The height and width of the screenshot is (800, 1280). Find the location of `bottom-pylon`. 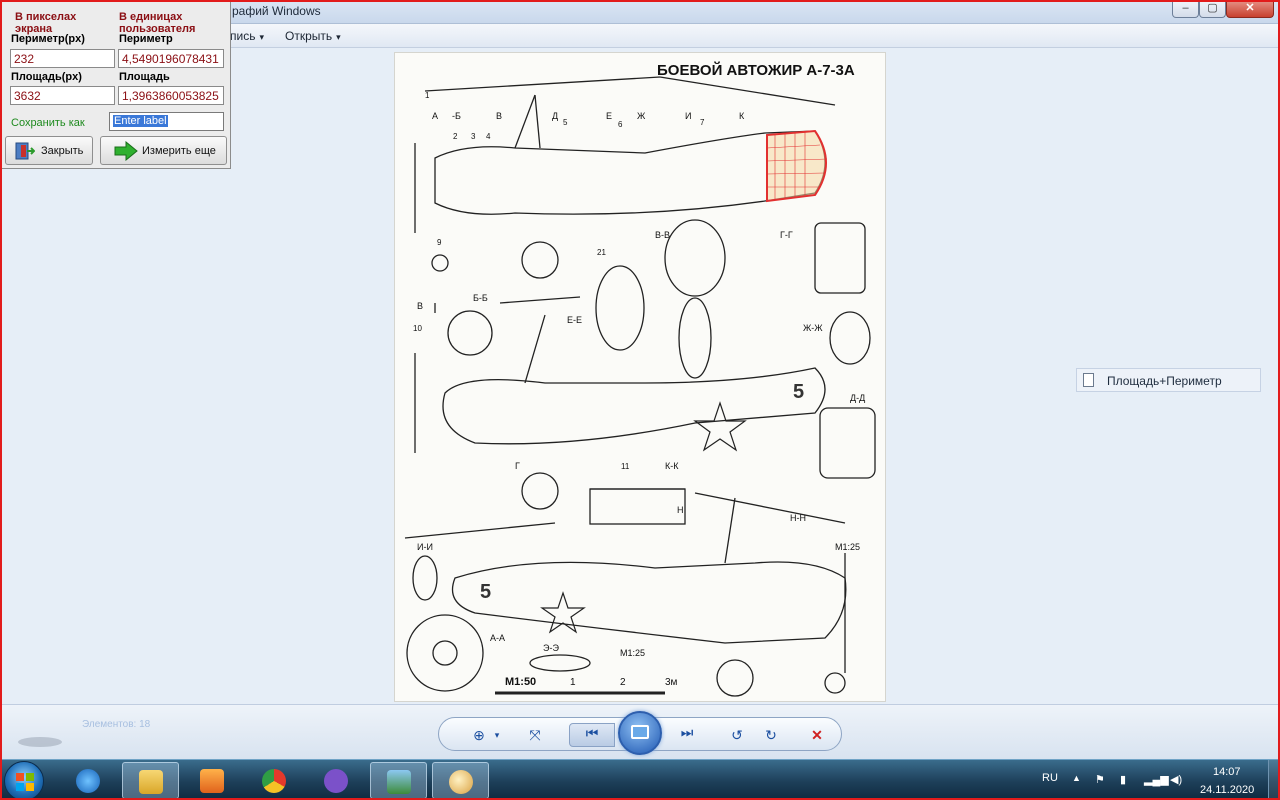

bottom-pylon is located at coordinates (730, 530).